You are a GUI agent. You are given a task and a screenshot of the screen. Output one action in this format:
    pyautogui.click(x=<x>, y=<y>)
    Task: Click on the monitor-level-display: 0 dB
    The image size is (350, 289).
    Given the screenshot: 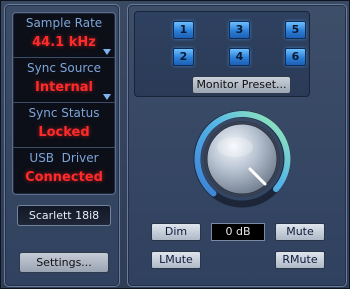 What is the action you would take?
    pyautogui.click(x=238, y=232)
    